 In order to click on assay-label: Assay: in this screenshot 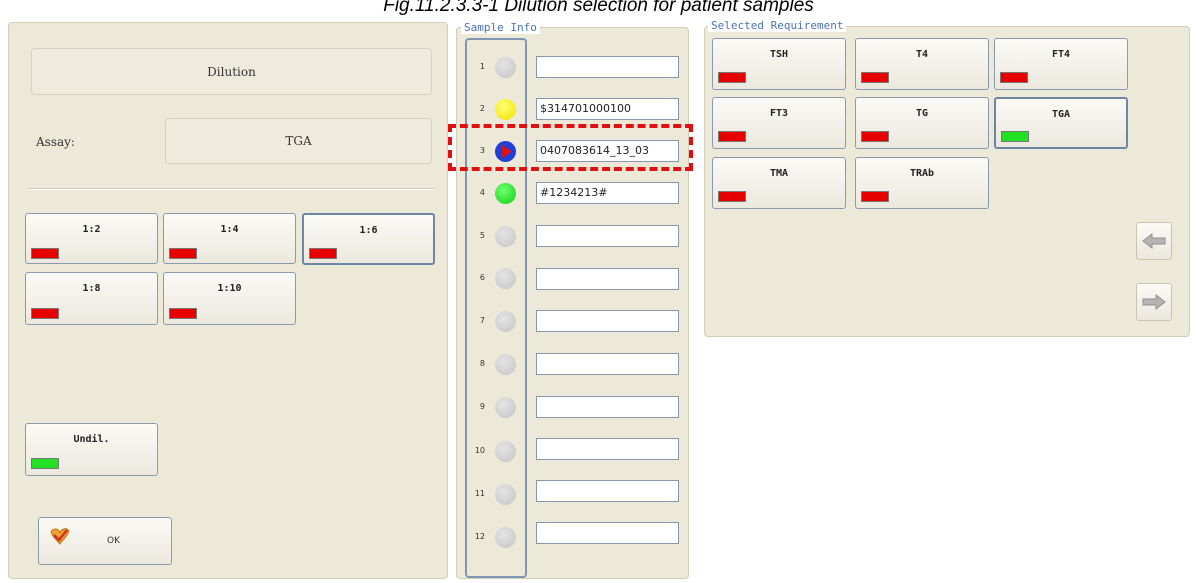, I will do `click(55, 142)`.